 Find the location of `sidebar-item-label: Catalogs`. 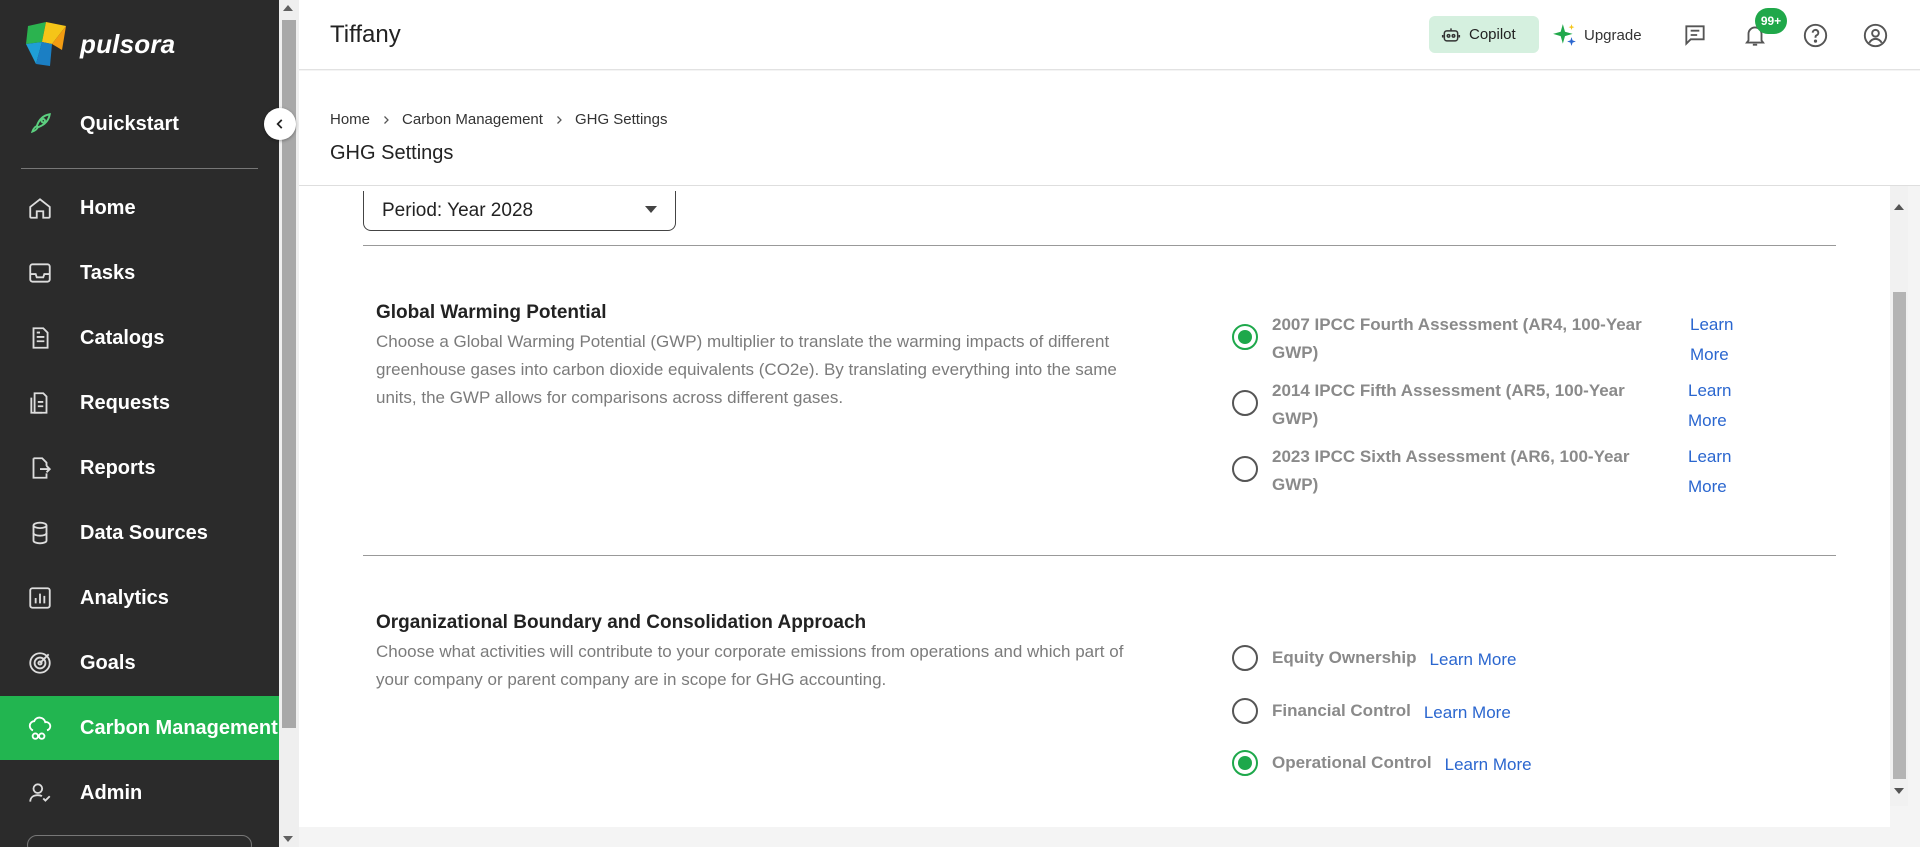

sidebar-item-label: Catalogs is located at coordinates (122, 337).